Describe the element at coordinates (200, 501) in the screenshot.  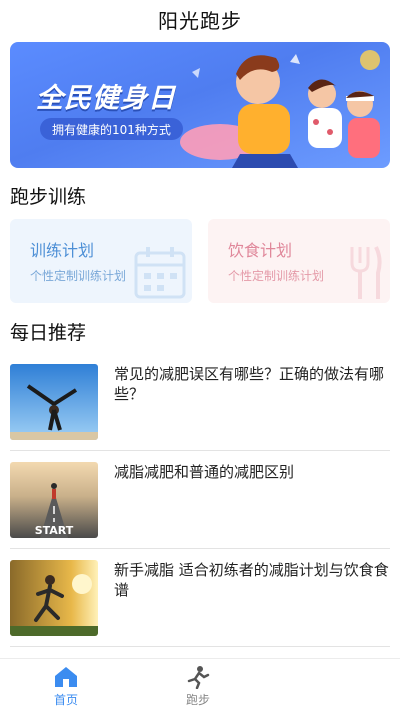
I see `article-item-2: START 减脂减肥和普通的减肥区别` at that location.